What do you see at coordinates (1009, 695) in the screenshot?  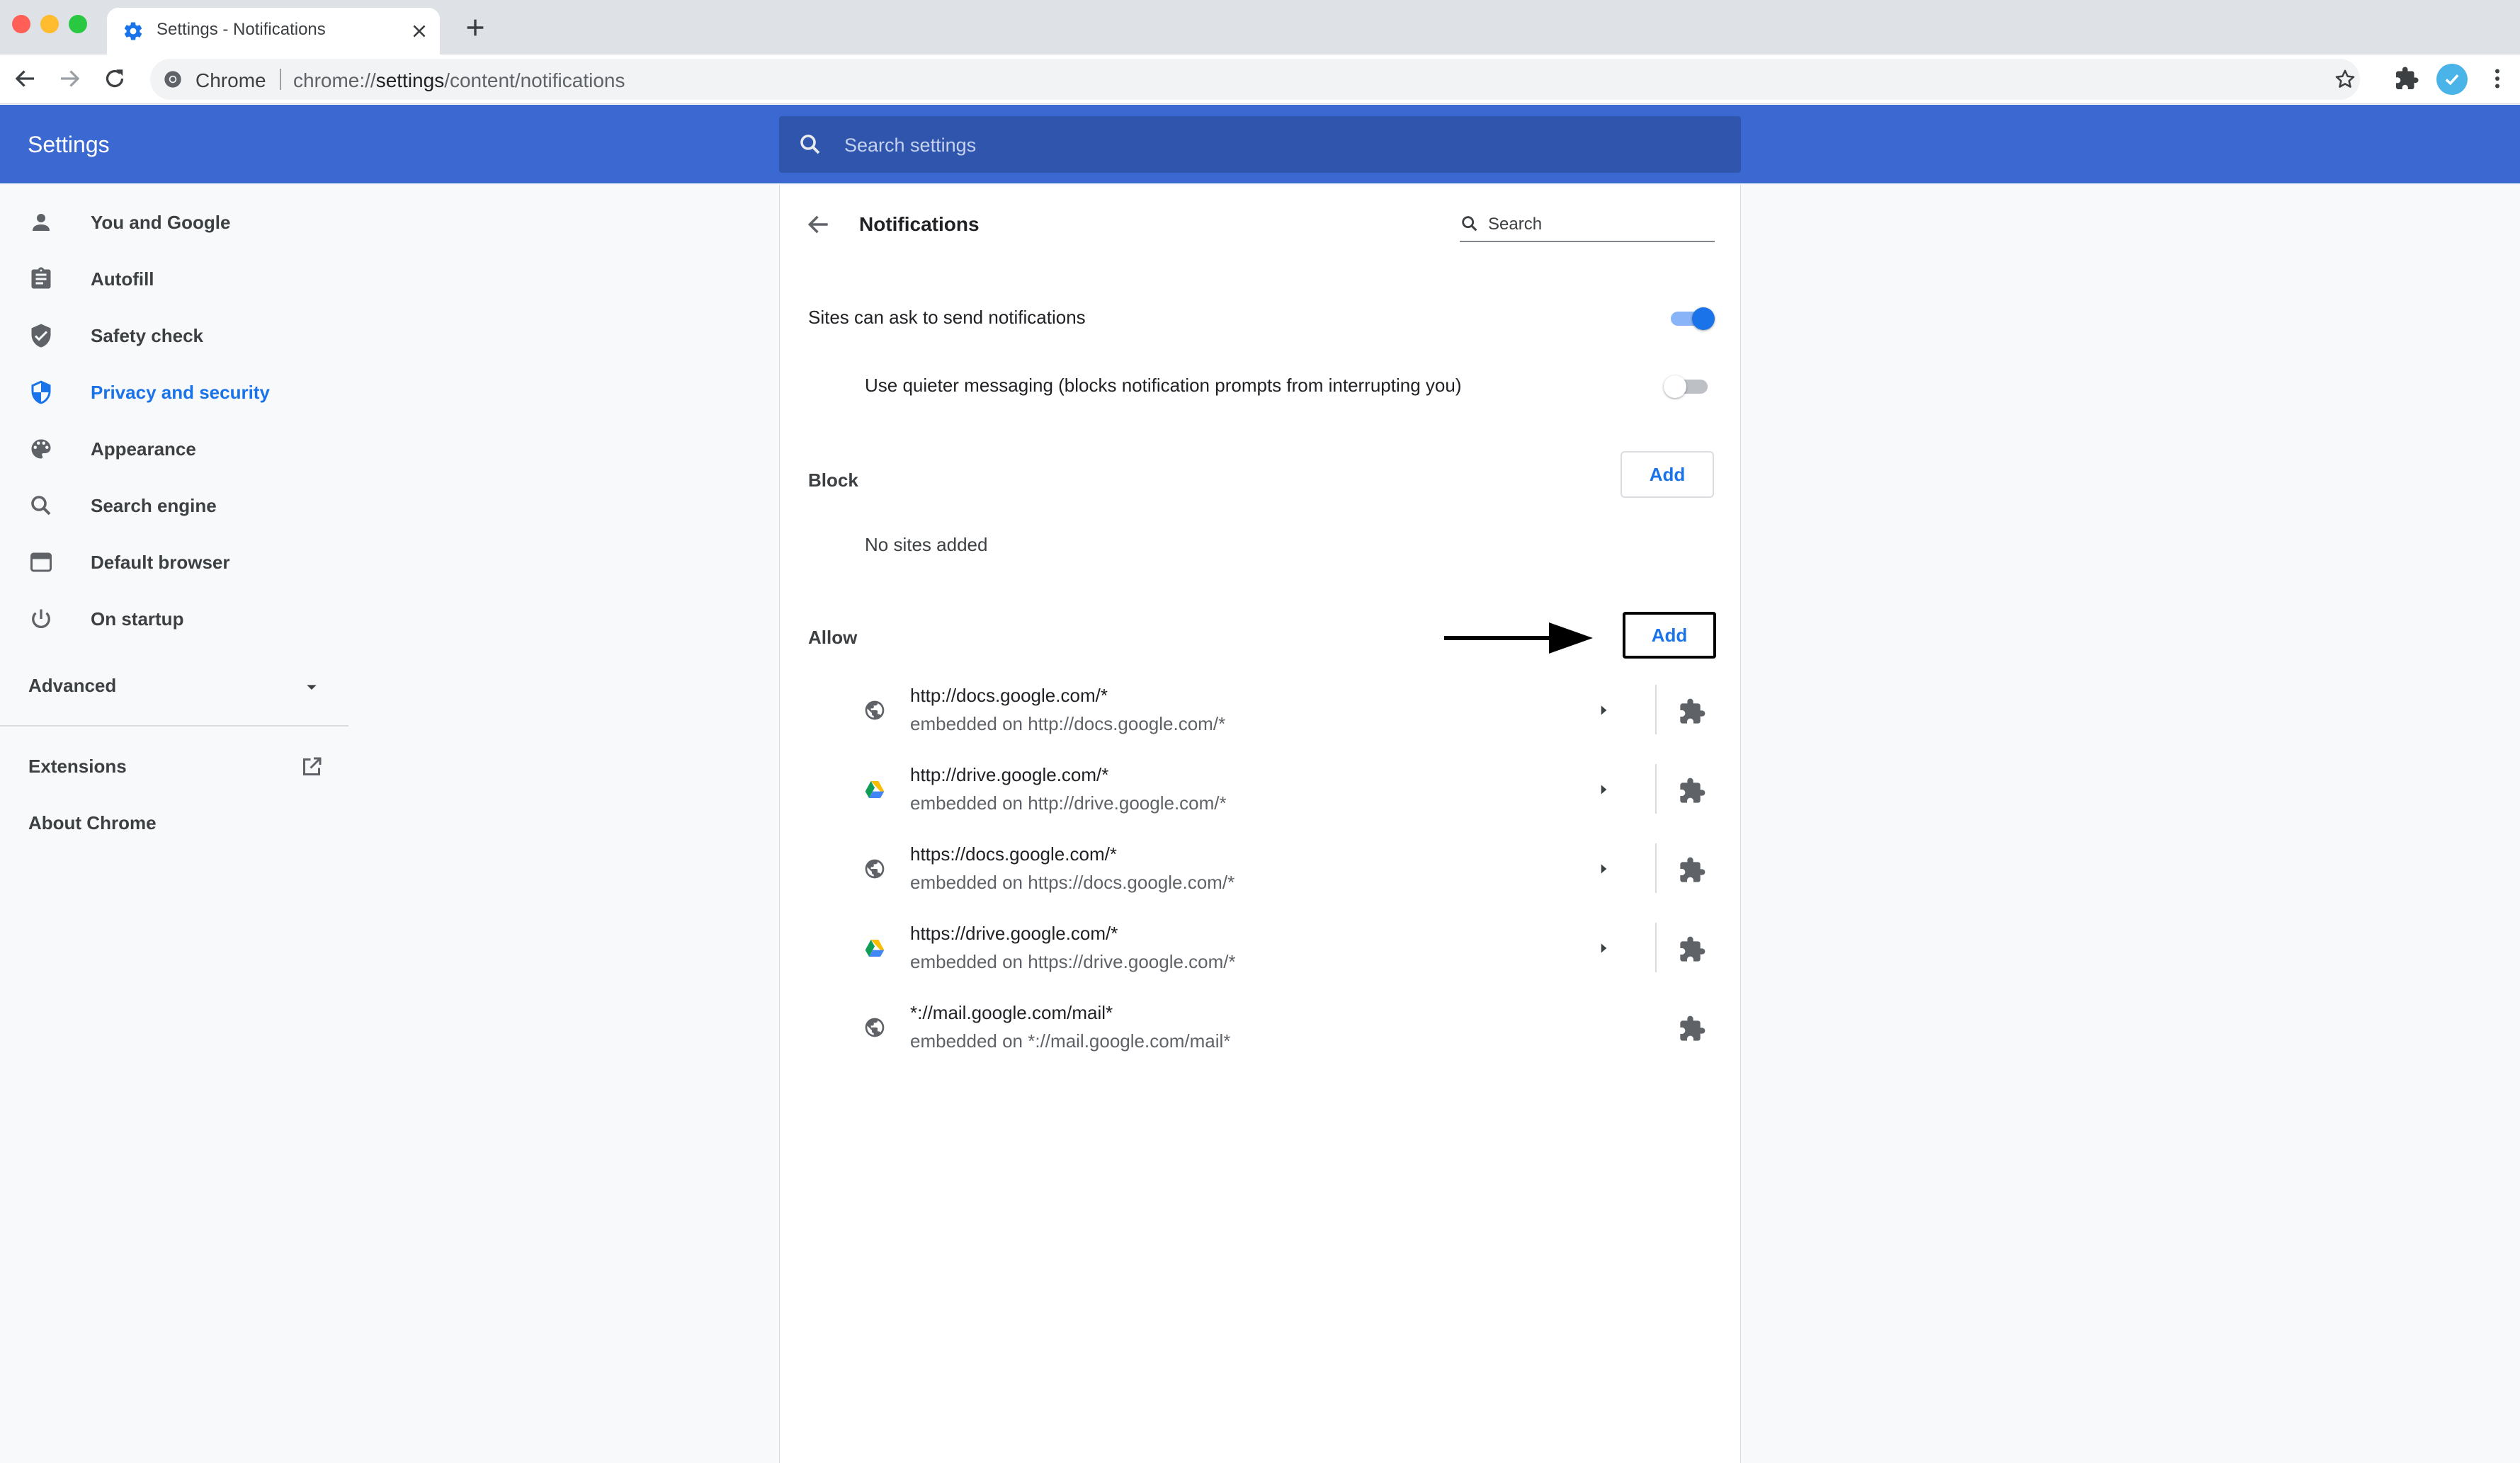 I see `site-pattern: http://docs.google.com/*` at bounding box center [1009, 695].